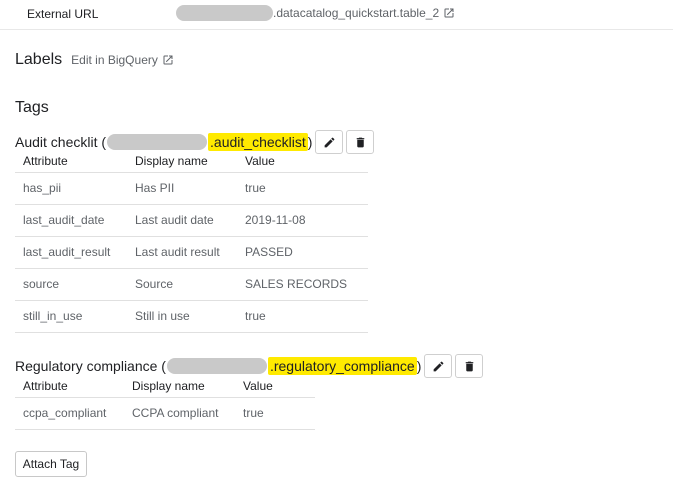 This screenshot has height=481, width=673. What do you see at coordinates (71, 220) in the screenshot?
I see `attribute-cell: last_audit_date` at bounding box center [71, 220].